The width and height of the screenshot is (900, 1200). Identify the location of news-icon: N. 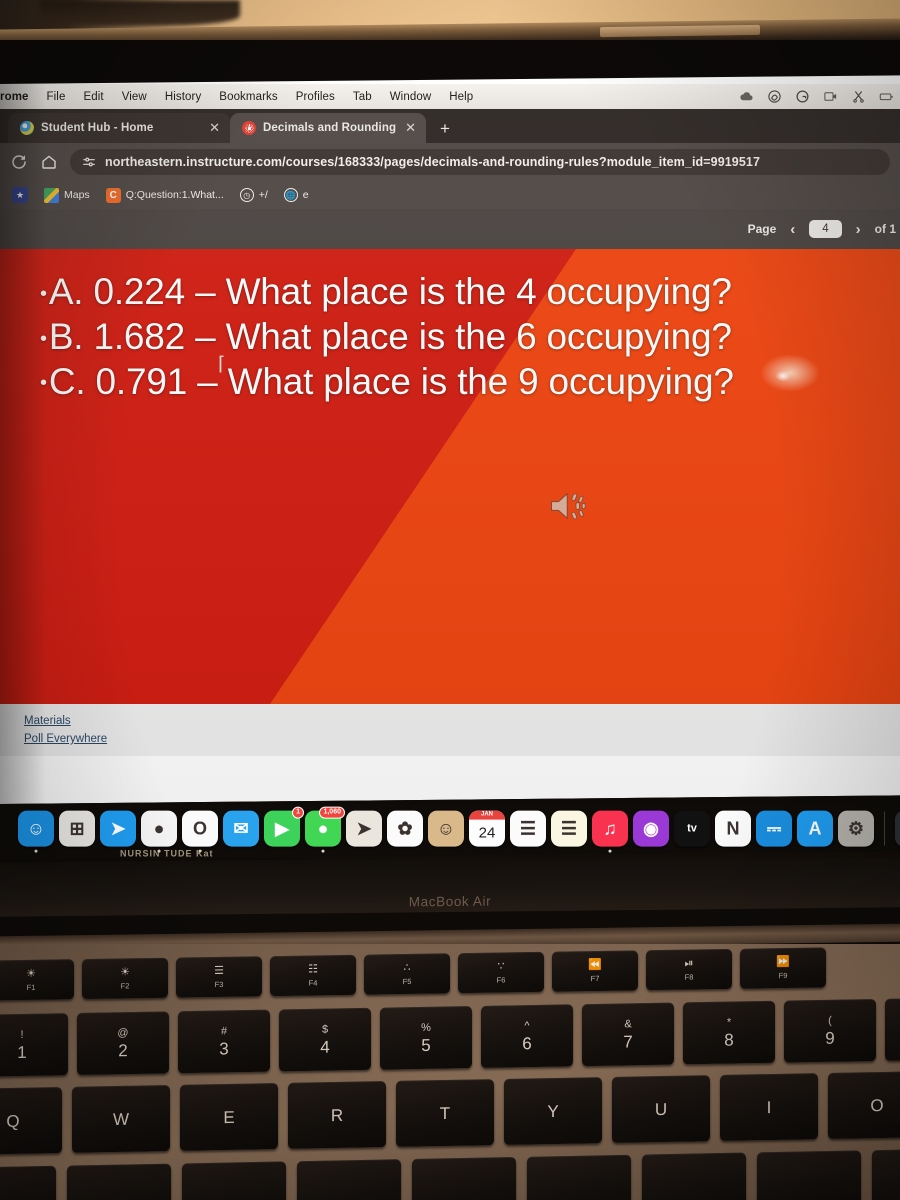
(733, 828).